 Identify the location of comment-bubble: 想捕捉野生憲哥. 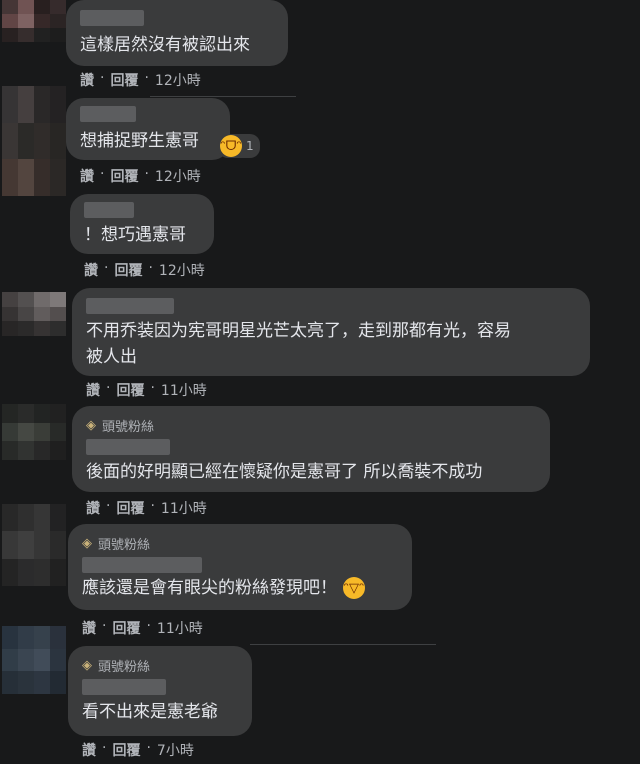
(148, 129).